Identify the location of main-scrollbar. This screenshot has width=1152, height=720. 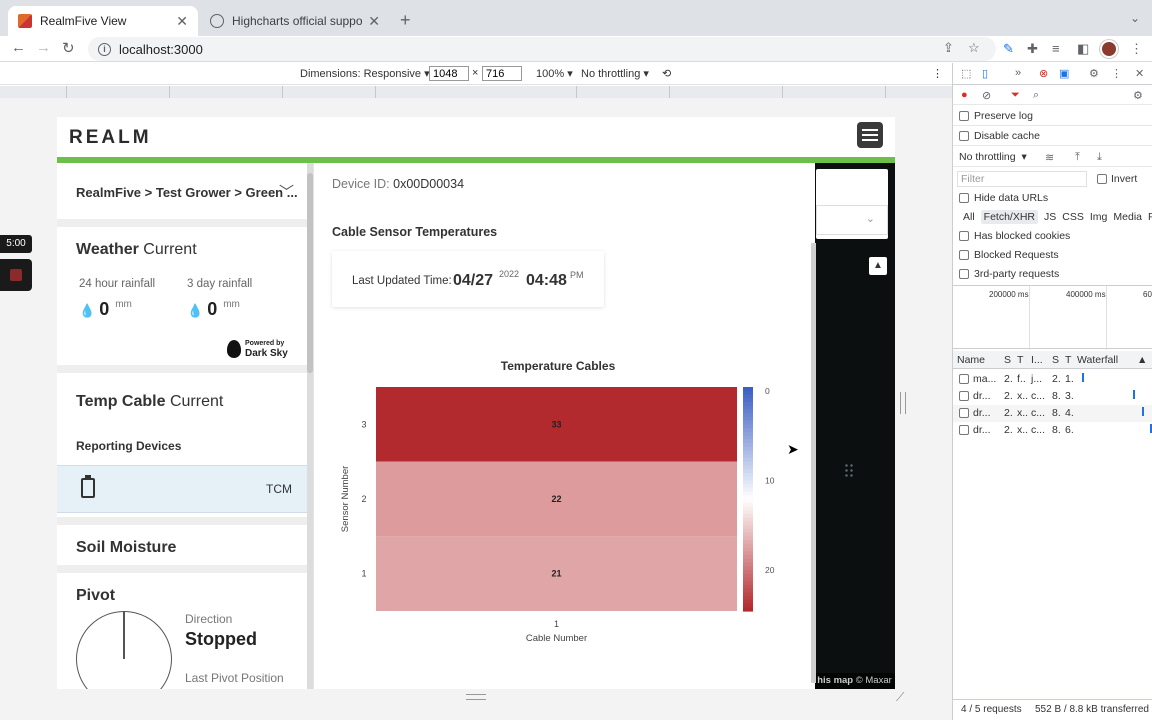
(813, 463).